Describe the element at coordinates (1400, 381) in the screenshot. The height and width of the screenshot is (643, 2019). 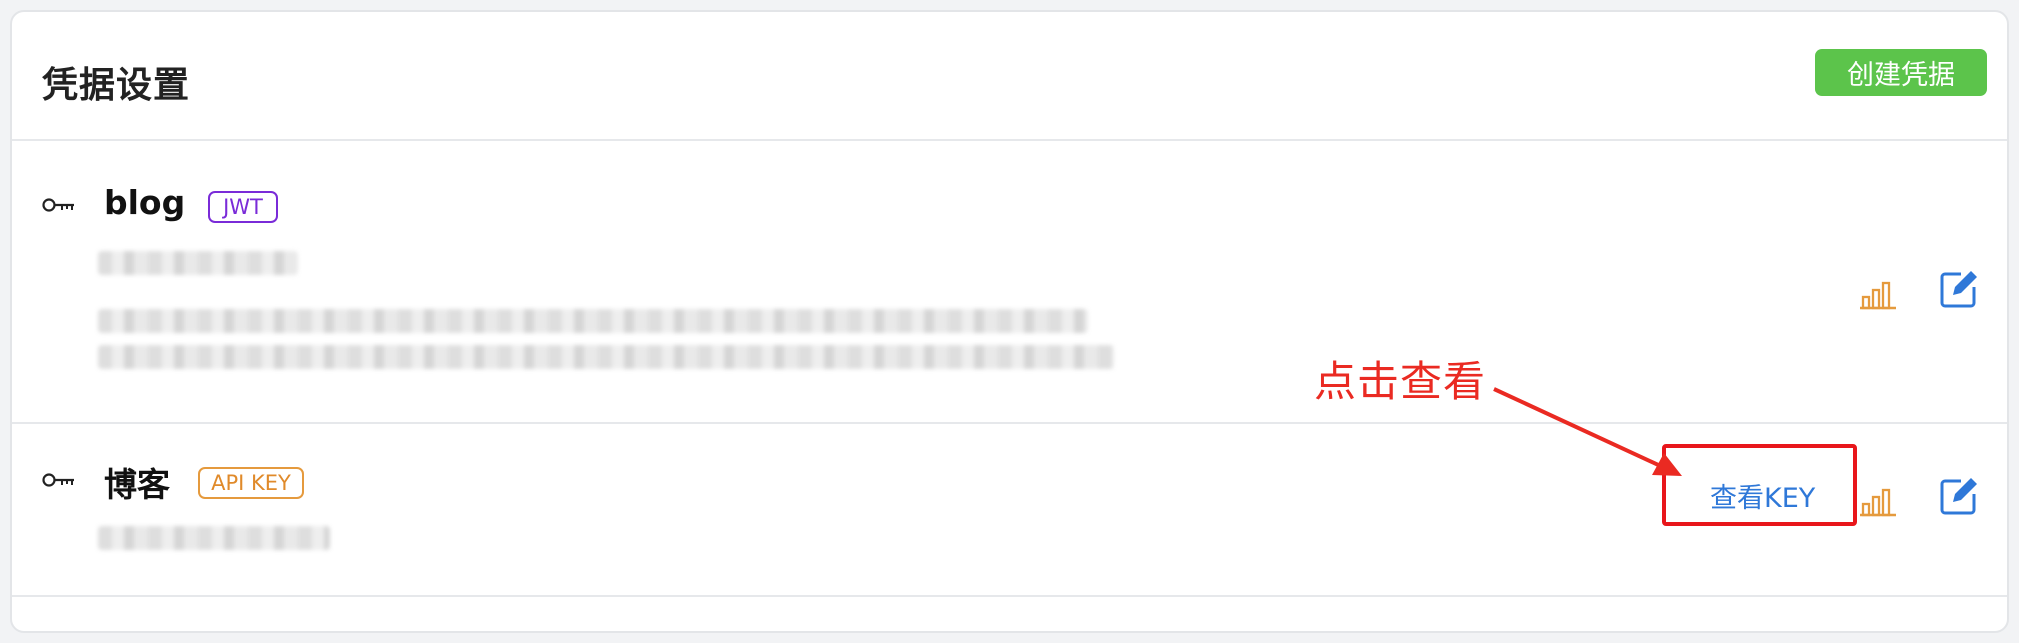
I see `annotation-label: 点击查看` at that location.